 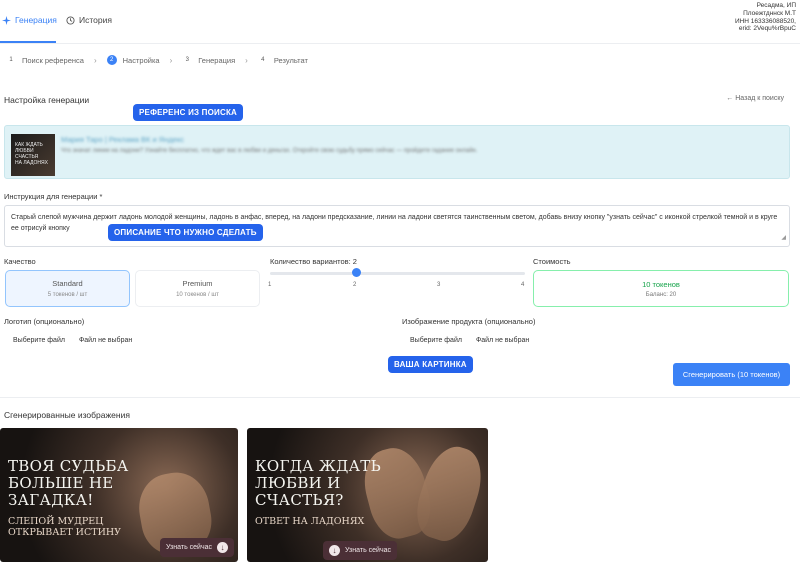 I want to click on product-image-label: Изображение продукта (опционально), so click(x=469, y=321).